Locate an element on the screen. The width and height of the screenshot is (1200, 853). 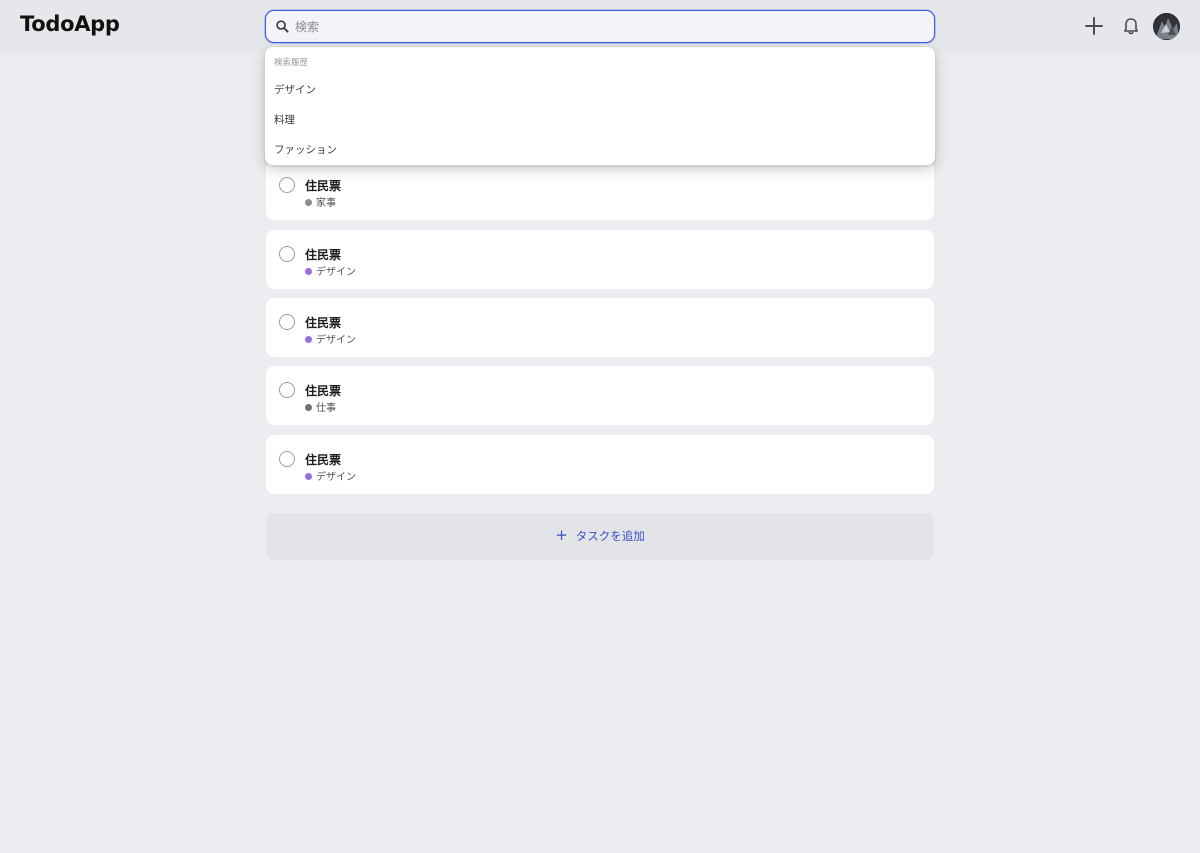
search-history-item: ファッション is located at coordinates (600, 150).